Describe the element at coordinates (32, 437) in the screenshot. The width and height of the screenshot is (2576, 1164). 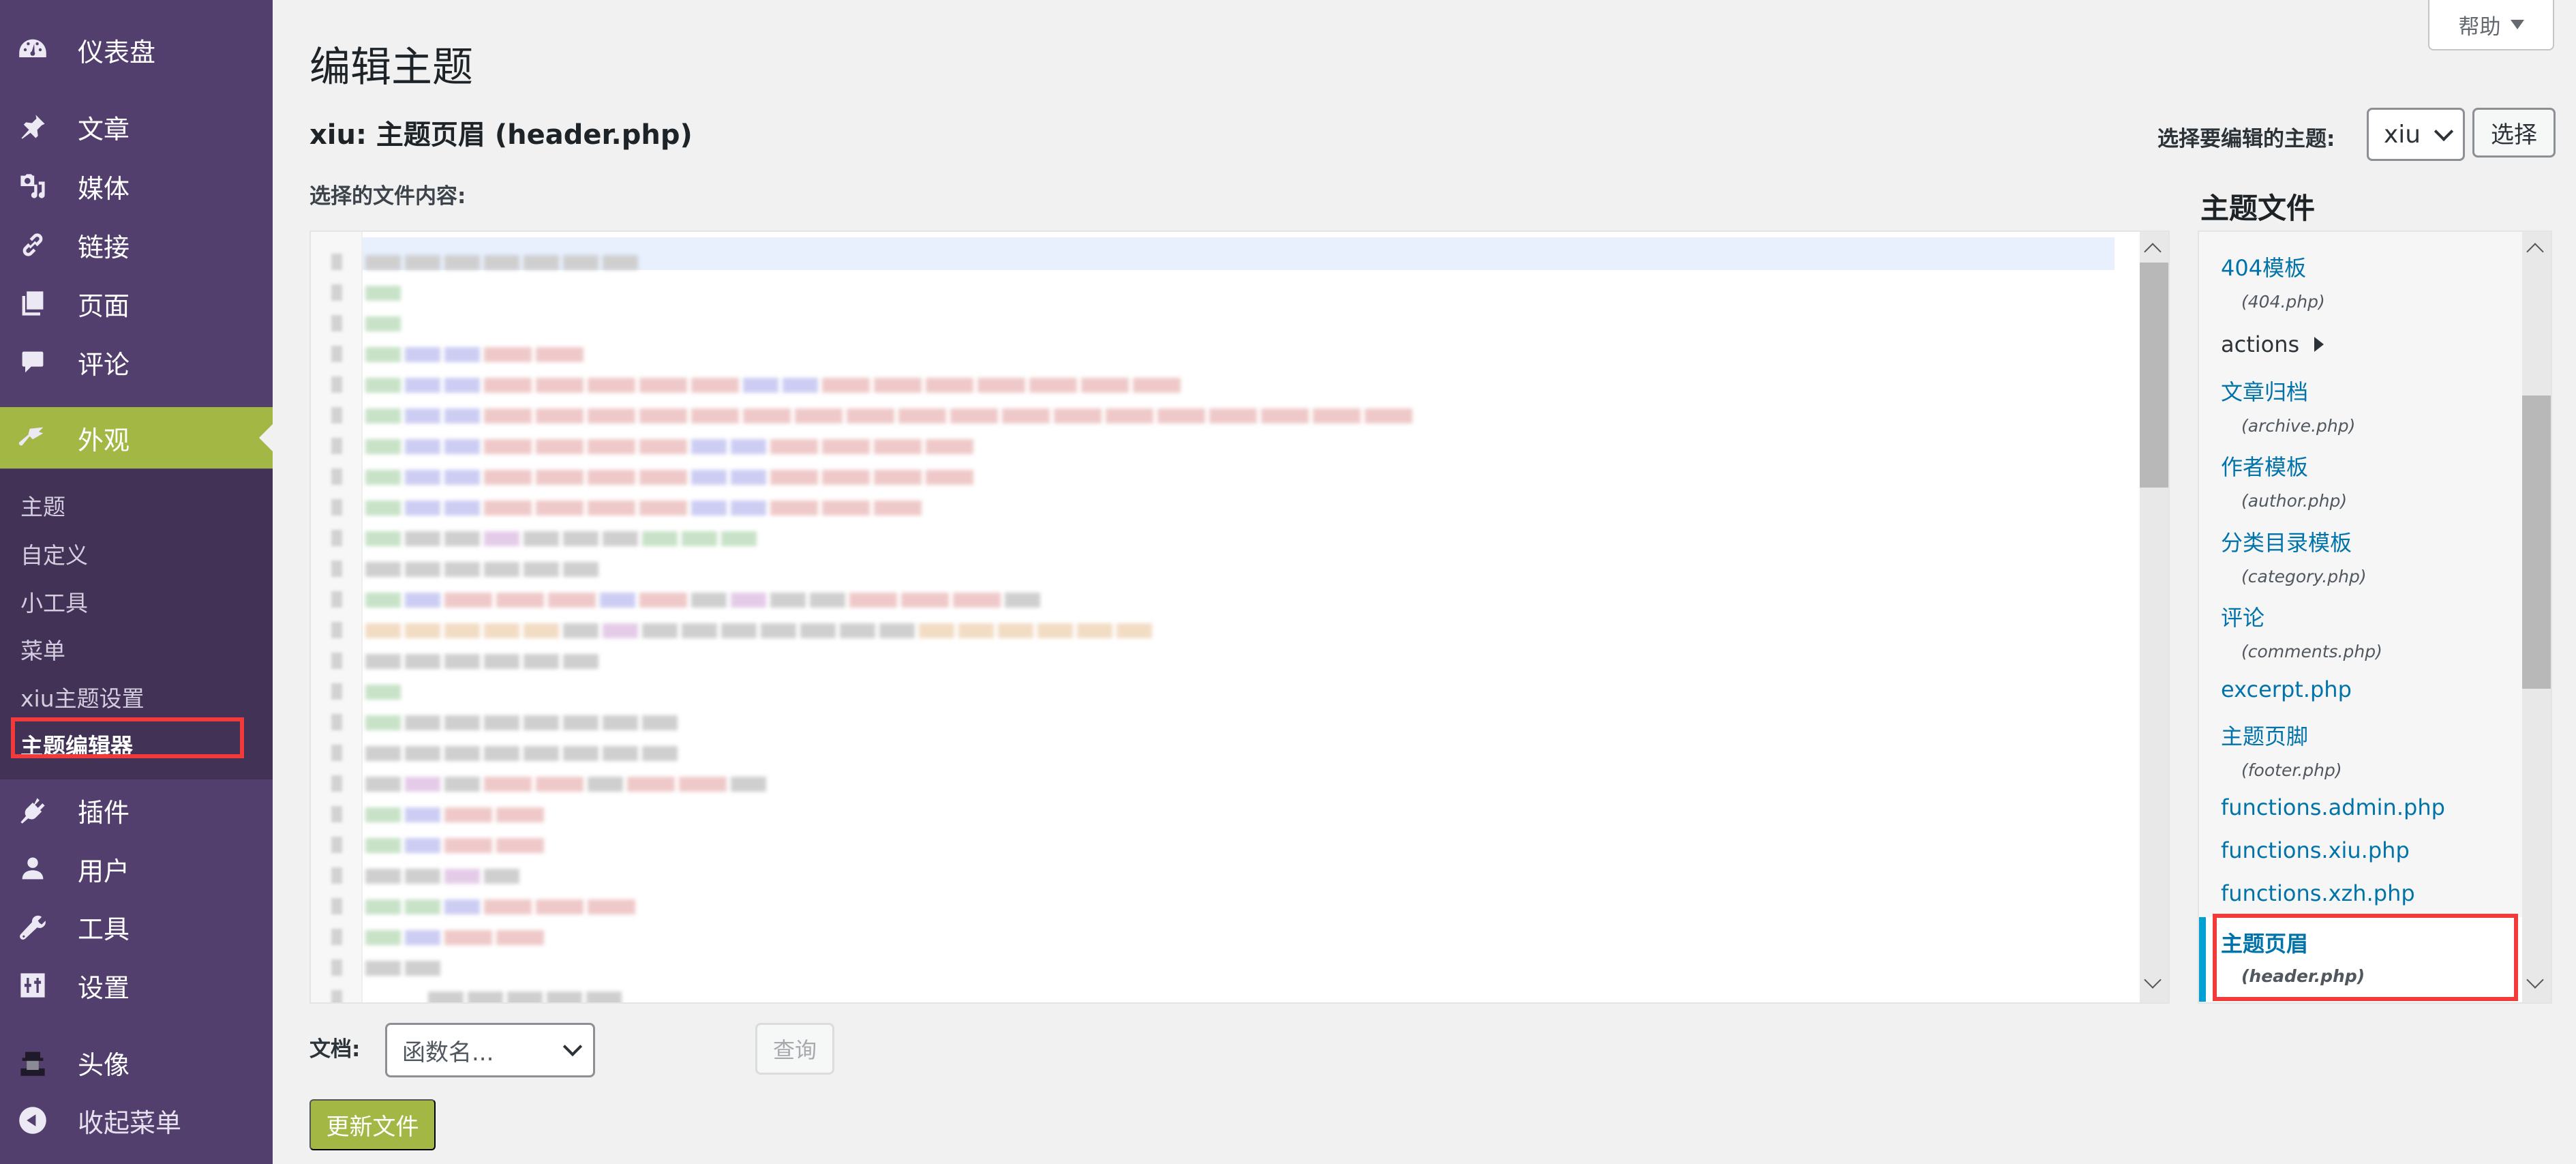
I see `appearance-brush-icon` at that location.